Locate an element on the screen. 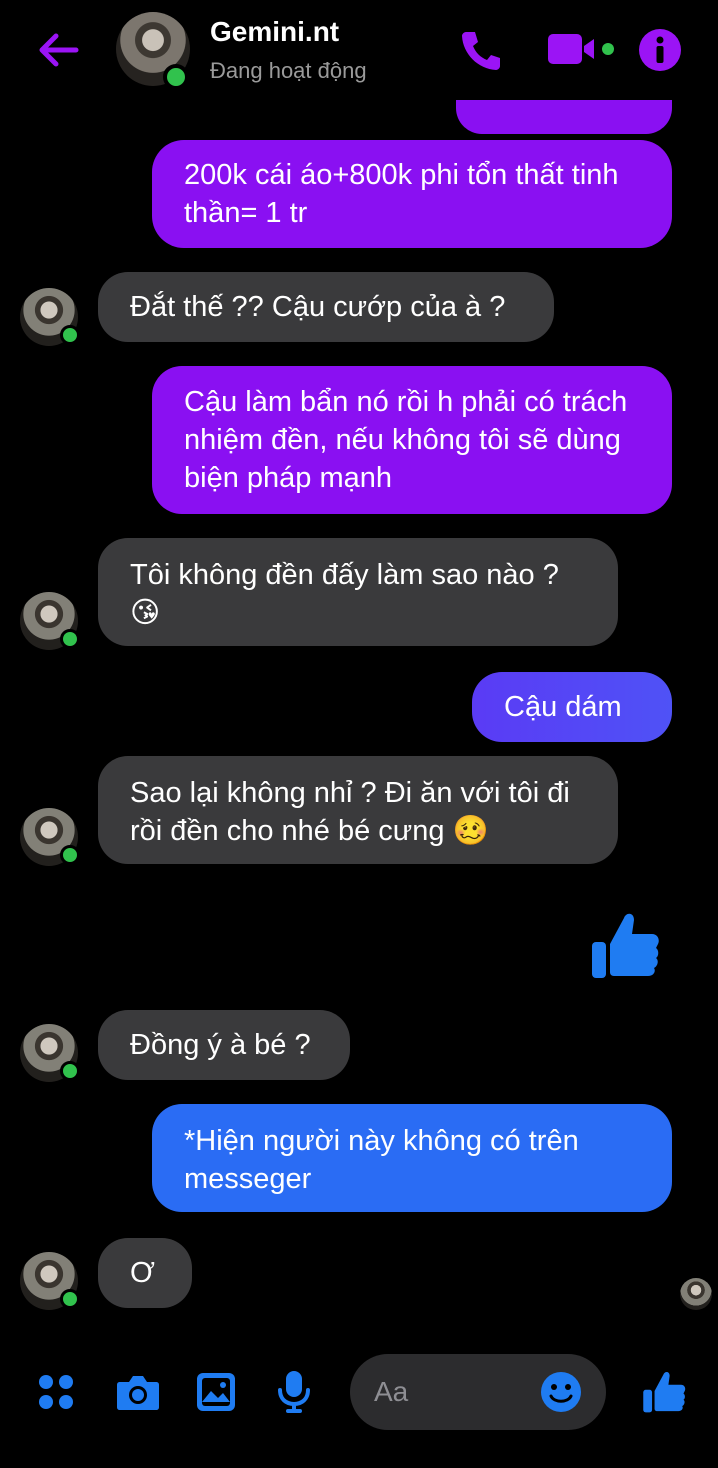 The image size is (718, 1468). back-arrow-icon is located at coordinates (58, 50).